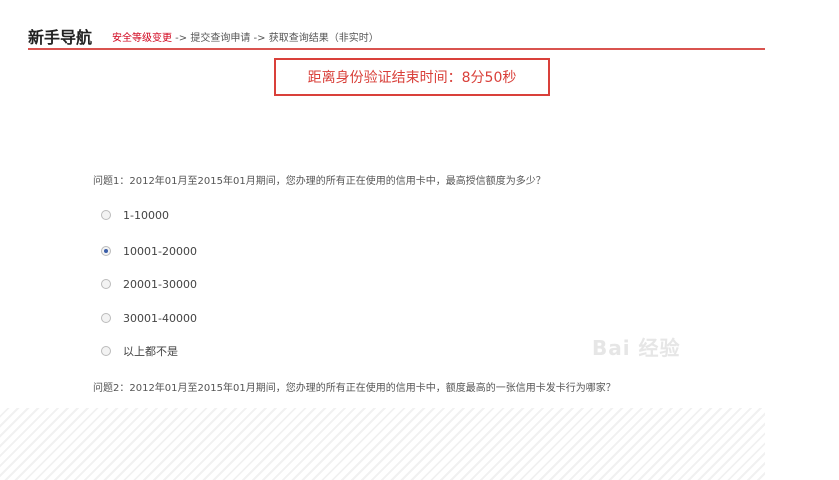 The image size is (839, 480). I want to click on option-3: 20001-30000, so click(149, 284).